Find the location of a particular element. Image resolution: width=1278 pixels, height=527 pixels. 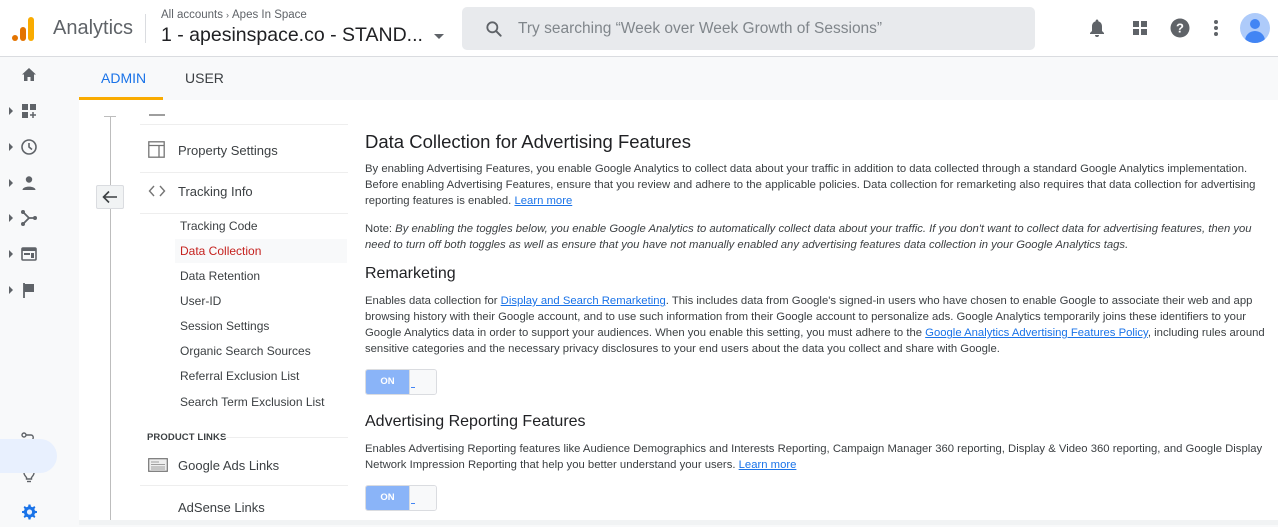

clock-icon is located at coordinates (29, 147).